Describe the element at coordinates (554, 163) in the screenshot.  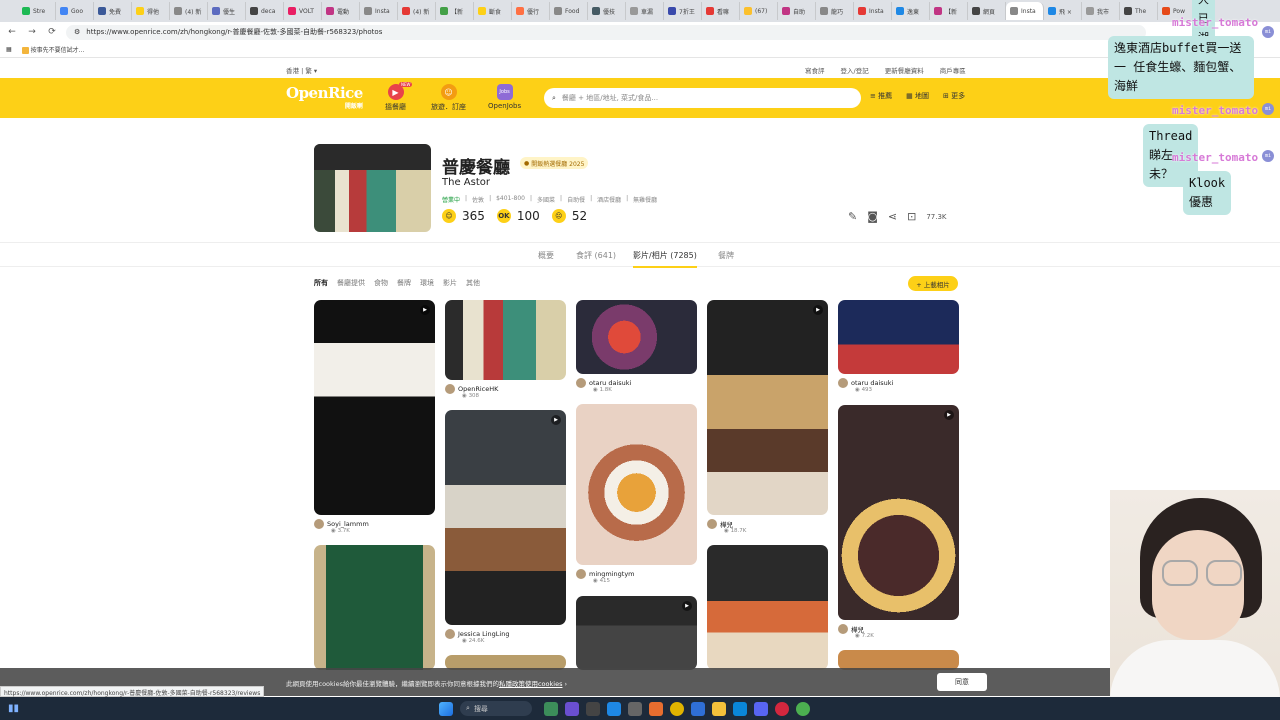
I see `award-badge: ● 開飯熱選餐廳 2025` at that location.